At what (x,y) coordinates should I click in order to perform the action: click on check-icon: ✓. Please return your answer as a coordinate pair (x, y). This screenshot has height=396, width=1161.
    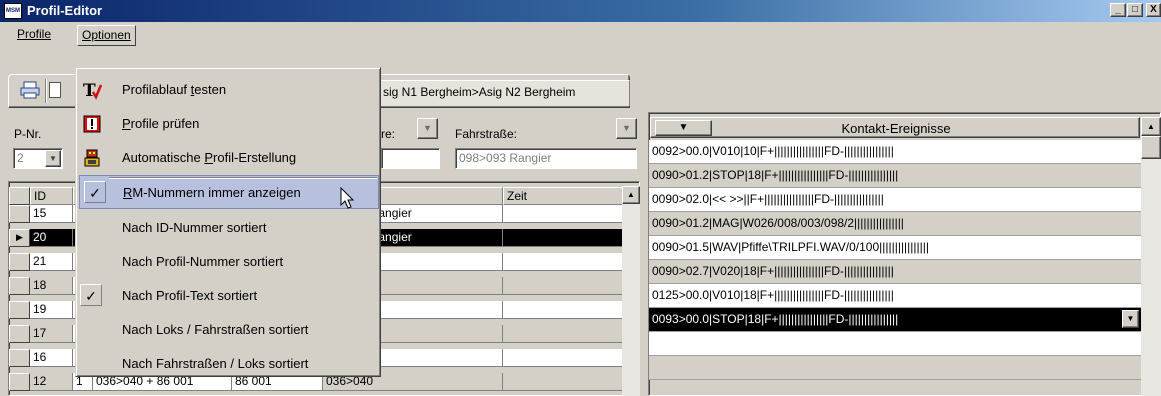
    Looking at the image, I should click on (95, 192).